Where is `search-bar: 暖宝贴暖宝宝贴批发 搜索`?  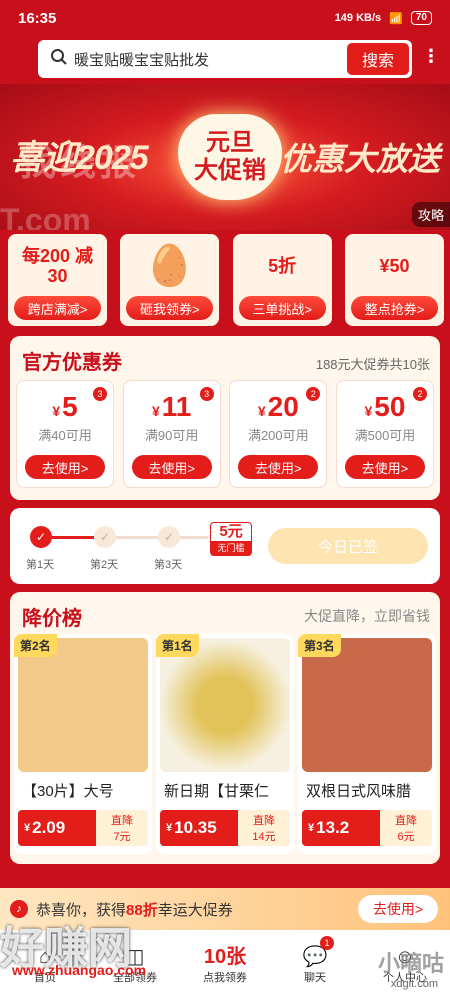
search-bar: 暖宝贴暖宝宝贴批发 搜索 is located at coordinates (225, 59).